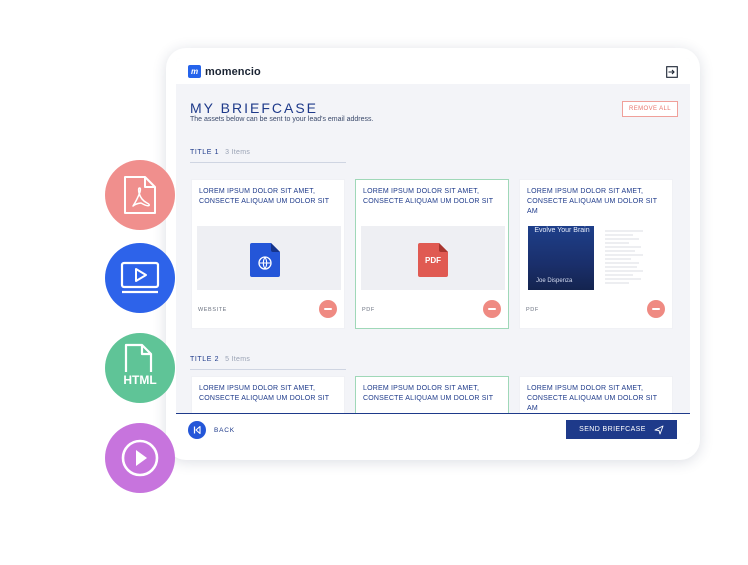 This screenshot has width=748, height=565. I want to click on send-briefcase-button: SEND BRIEFCASE, so click(621, 429).